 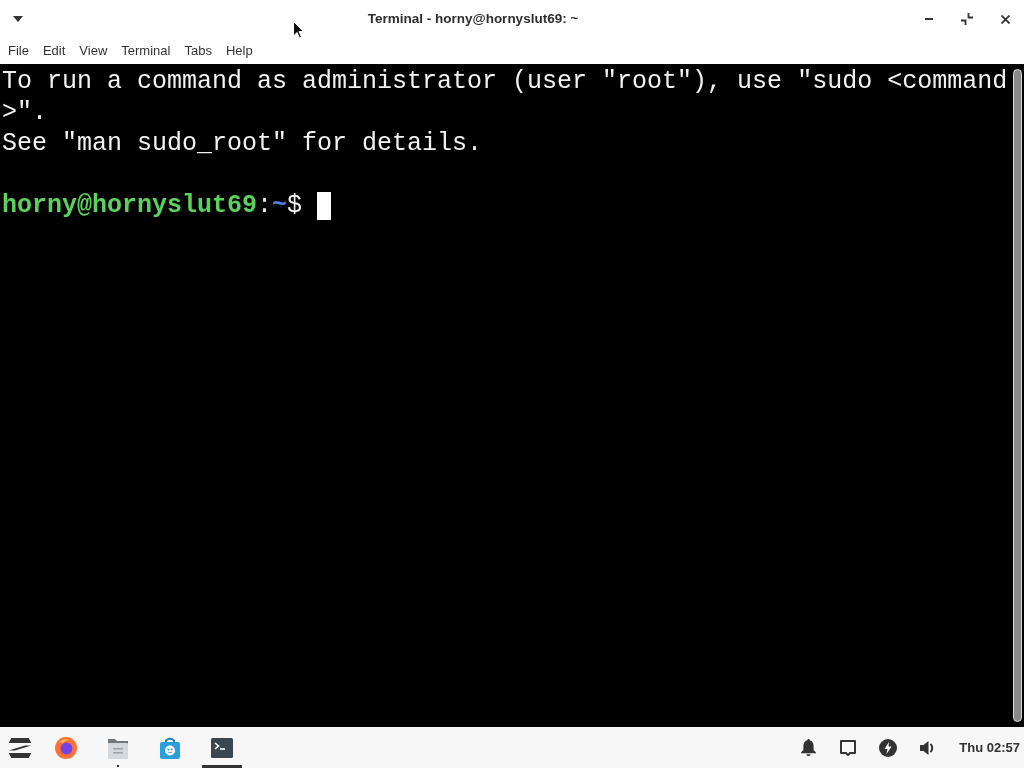 What do you see at coordinates (808, 747) in the screenshot?
I see `bell-icon` at bounding box center [808, 747].